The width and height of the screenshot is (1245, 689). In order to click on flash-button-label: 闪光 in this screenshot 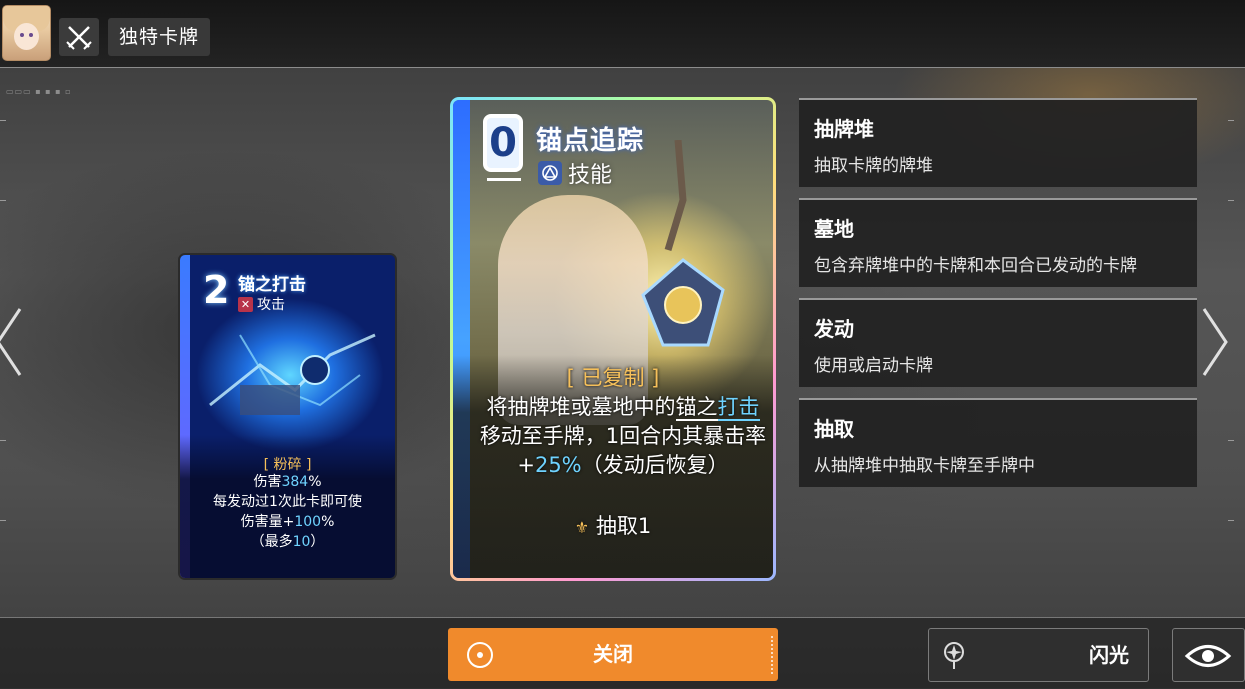, I will do `click(1109, 655)`.